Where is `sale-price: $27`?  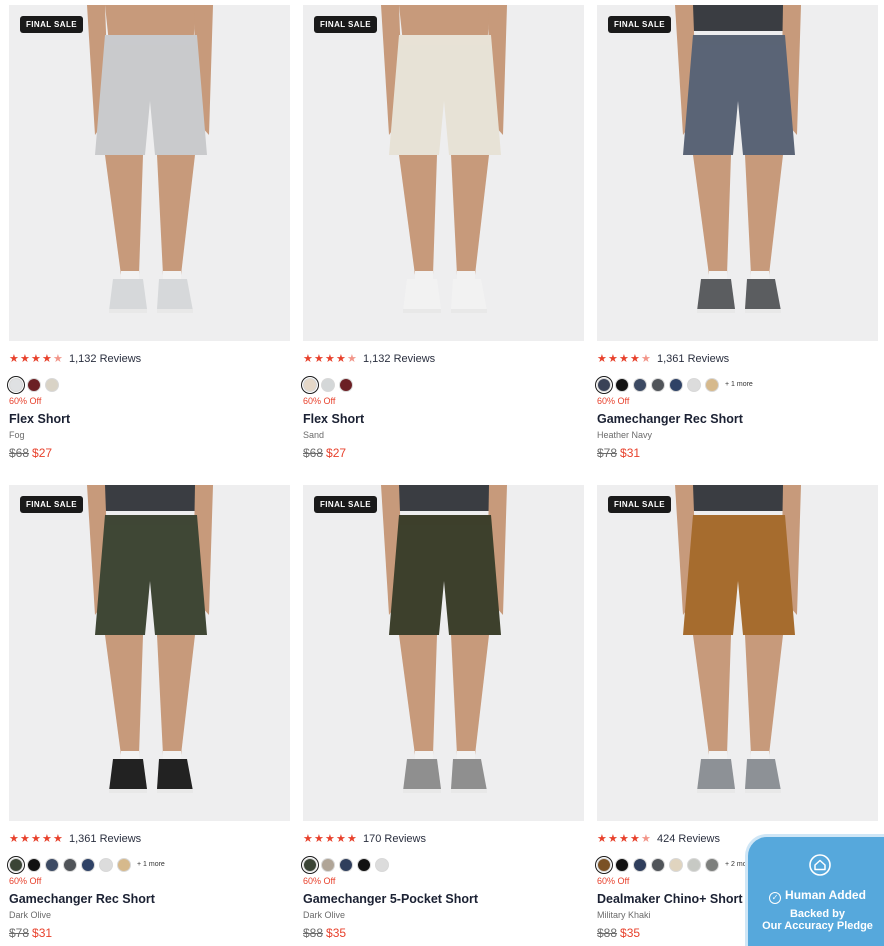 sale-price: $27 is located at coordinates (336, 453).